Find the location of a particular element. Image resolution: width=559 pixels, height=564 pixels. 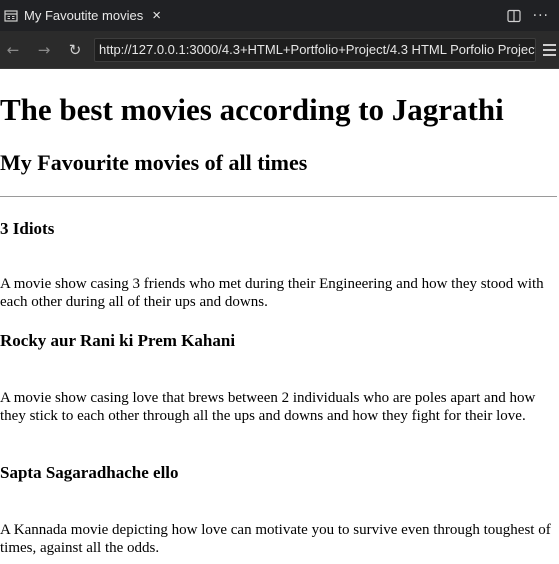

movie-title: Rocky aur Rani ki Prem Kahani is located at coordinates (118, 340).